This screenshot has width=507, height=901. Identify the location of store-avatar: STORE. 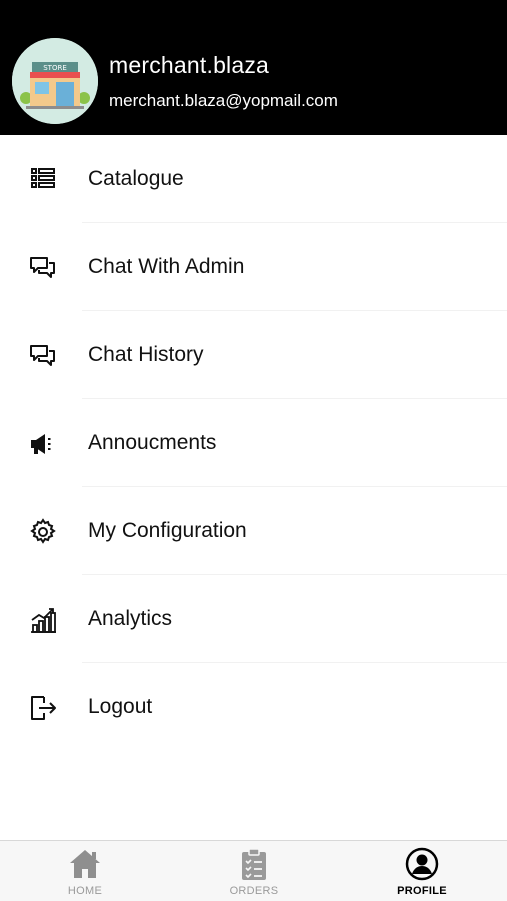
(55, 81).